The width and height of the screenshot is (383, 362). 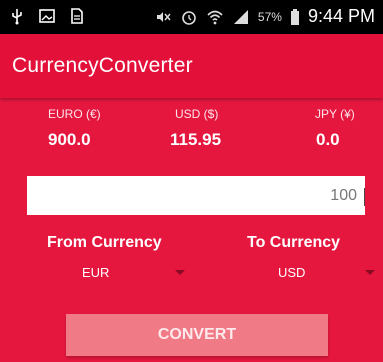 What do you see at coordinates (77, 16) in the screenshot?
I see `document-icon` at bounding box center [77, 16].